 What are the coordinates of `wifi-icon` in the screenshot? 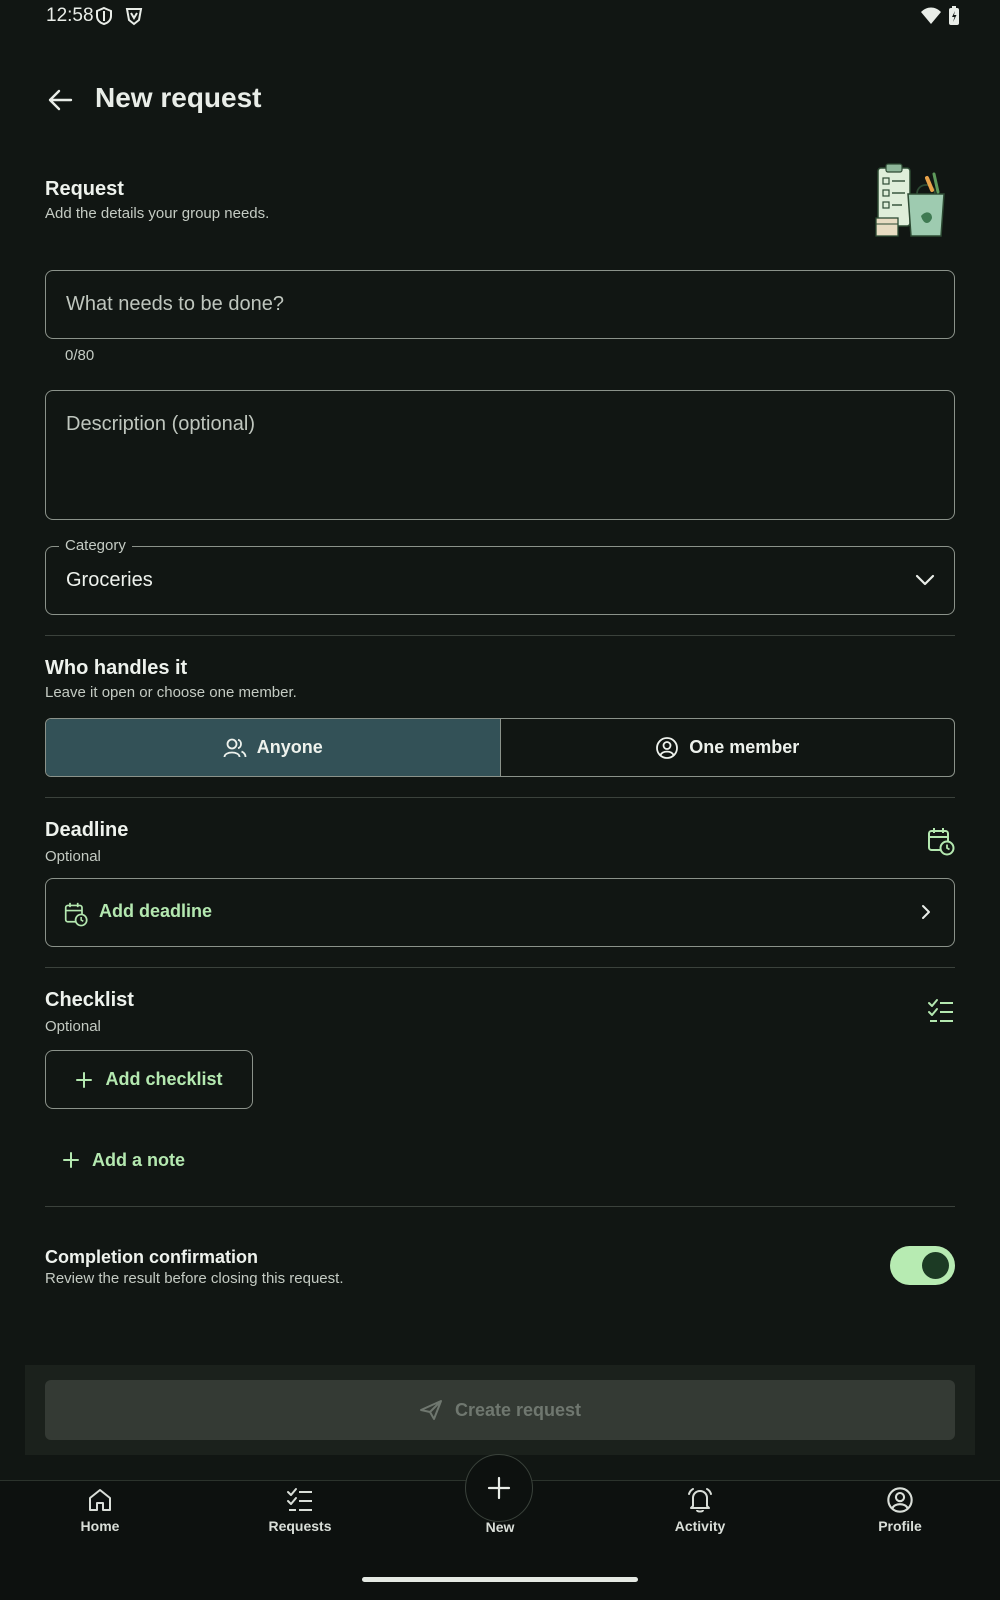 It's located at (931, 18).